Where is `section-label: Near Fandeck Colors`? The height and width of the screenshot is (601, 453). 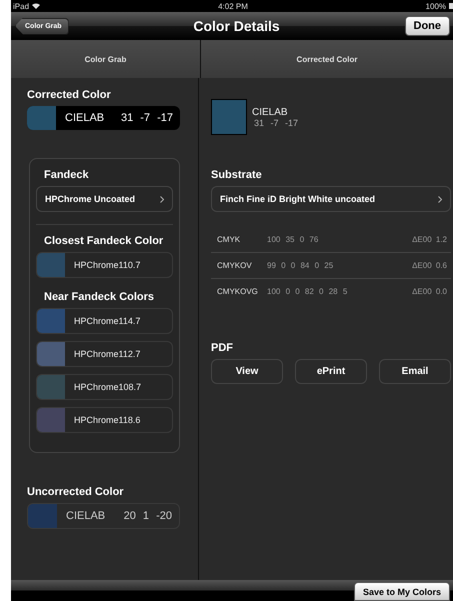
section-label: Near Fandeck Colors is located at coordinates (100, 297).